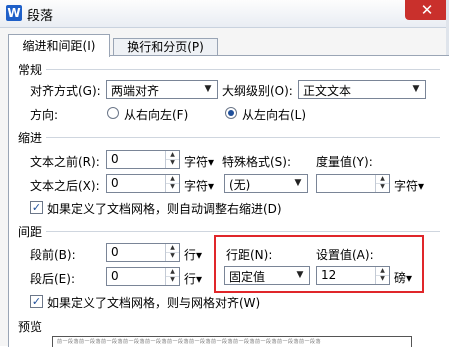 Image resolution: width=449 pixels, height=347 pixels. Describe the element at coordinates (52, 279) in the screenshot. I see `space-after-label: 段后(E):` at that location.